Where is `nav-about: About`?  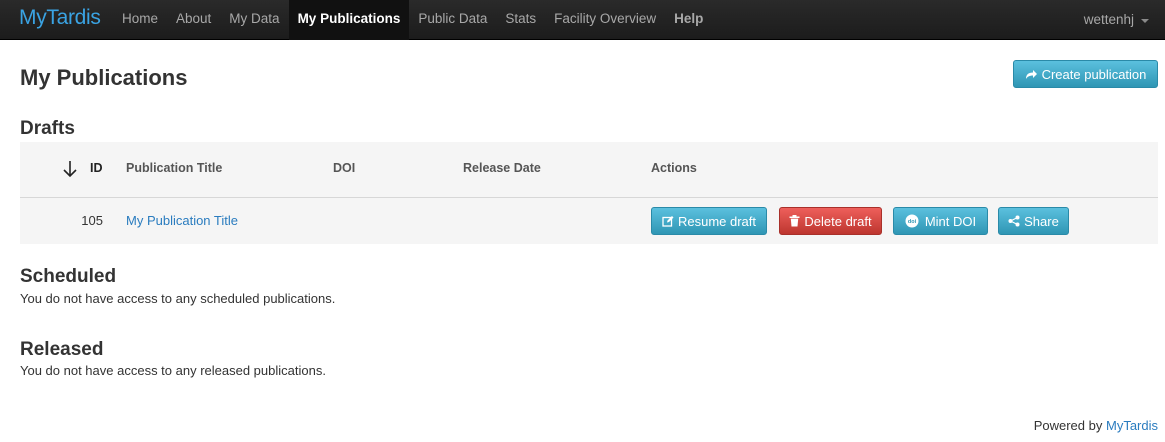
nav-about: About is located at coordinates (193, 20).